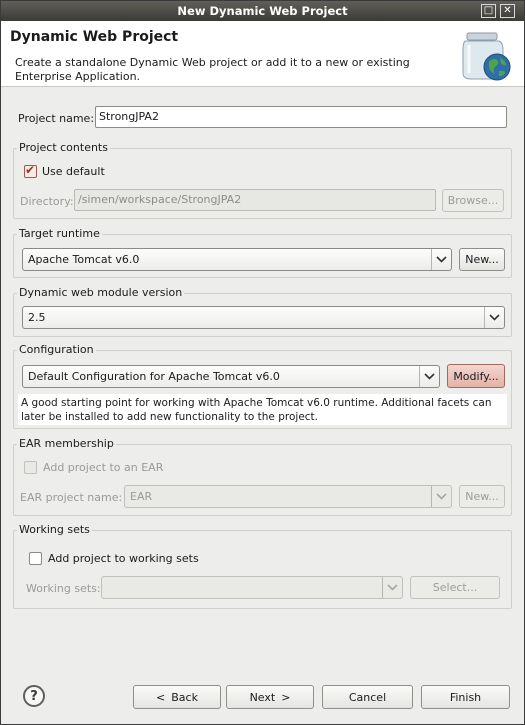  What do you see at coordinates (103, 467) in the screenshot?
I see `add-to-ear-label: Add project to an EAR` at bounding box center [103, 467].